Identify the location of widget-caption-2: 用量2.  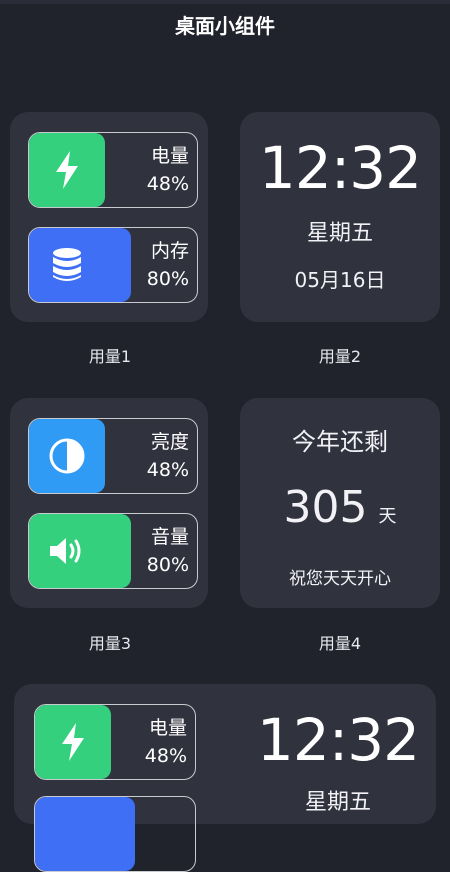
(340, 356).